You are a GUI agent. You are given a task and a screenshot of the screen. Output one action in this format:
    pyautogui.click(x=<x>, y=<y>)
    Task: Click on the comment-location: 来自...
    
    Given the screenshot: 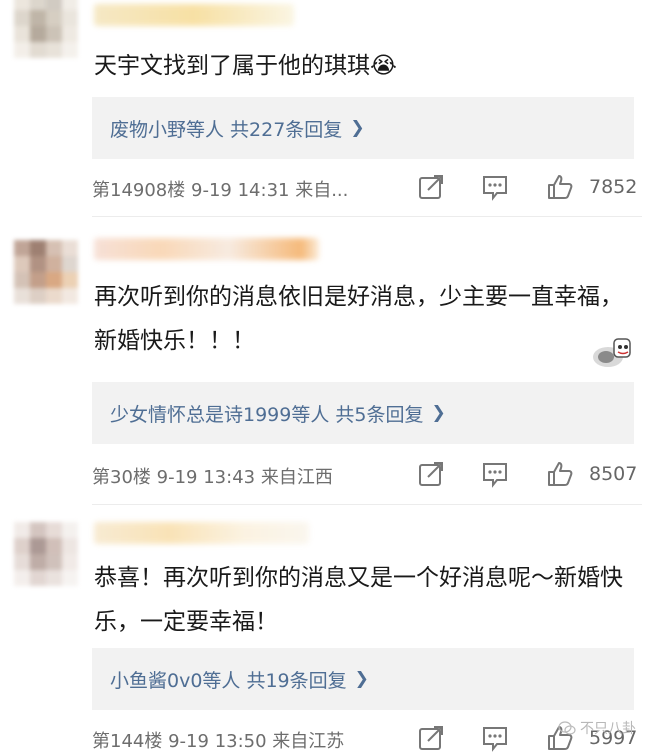 What is the action you would take?
    pyautogui.click(x=322, y=190)
    